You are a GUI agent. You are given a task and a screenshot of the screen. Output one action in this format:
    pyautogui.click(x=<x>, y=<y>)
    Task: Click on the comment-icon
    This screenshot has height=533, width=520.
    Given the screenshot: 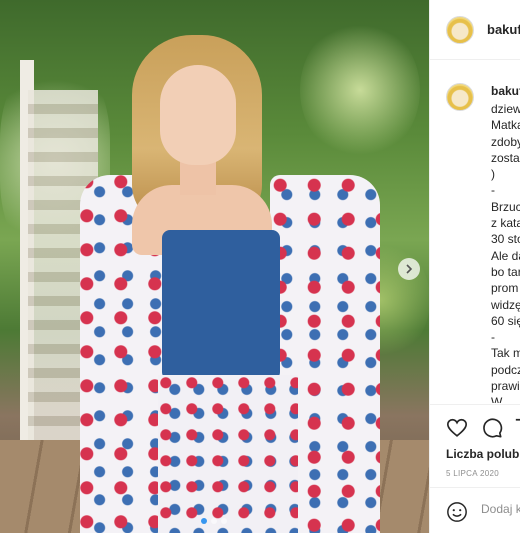 What is the action you would take?
    pyautogui.click(x=493, y=428)
    